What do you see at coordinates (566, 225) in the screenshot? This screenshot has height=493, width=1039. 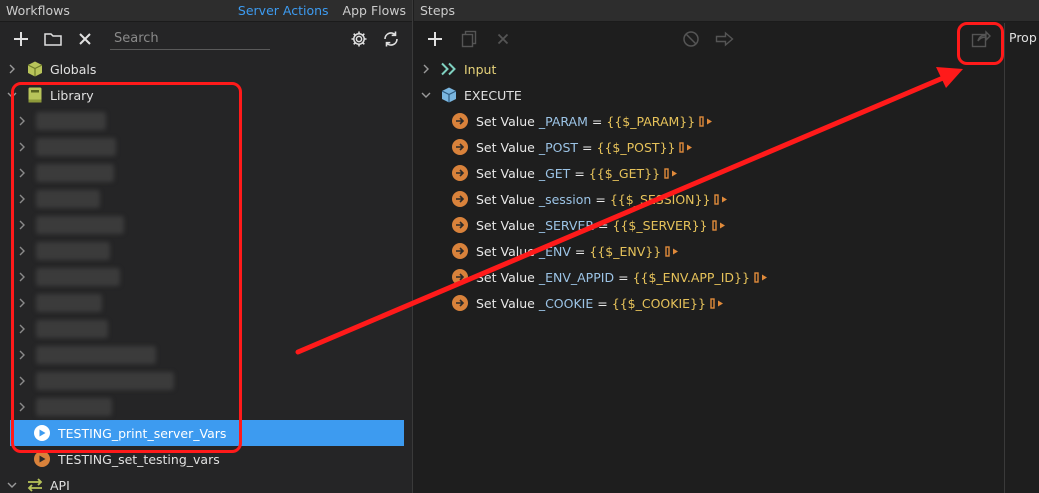 I see `step-variable-name: _SERVER` at bounding box center [566, 225].